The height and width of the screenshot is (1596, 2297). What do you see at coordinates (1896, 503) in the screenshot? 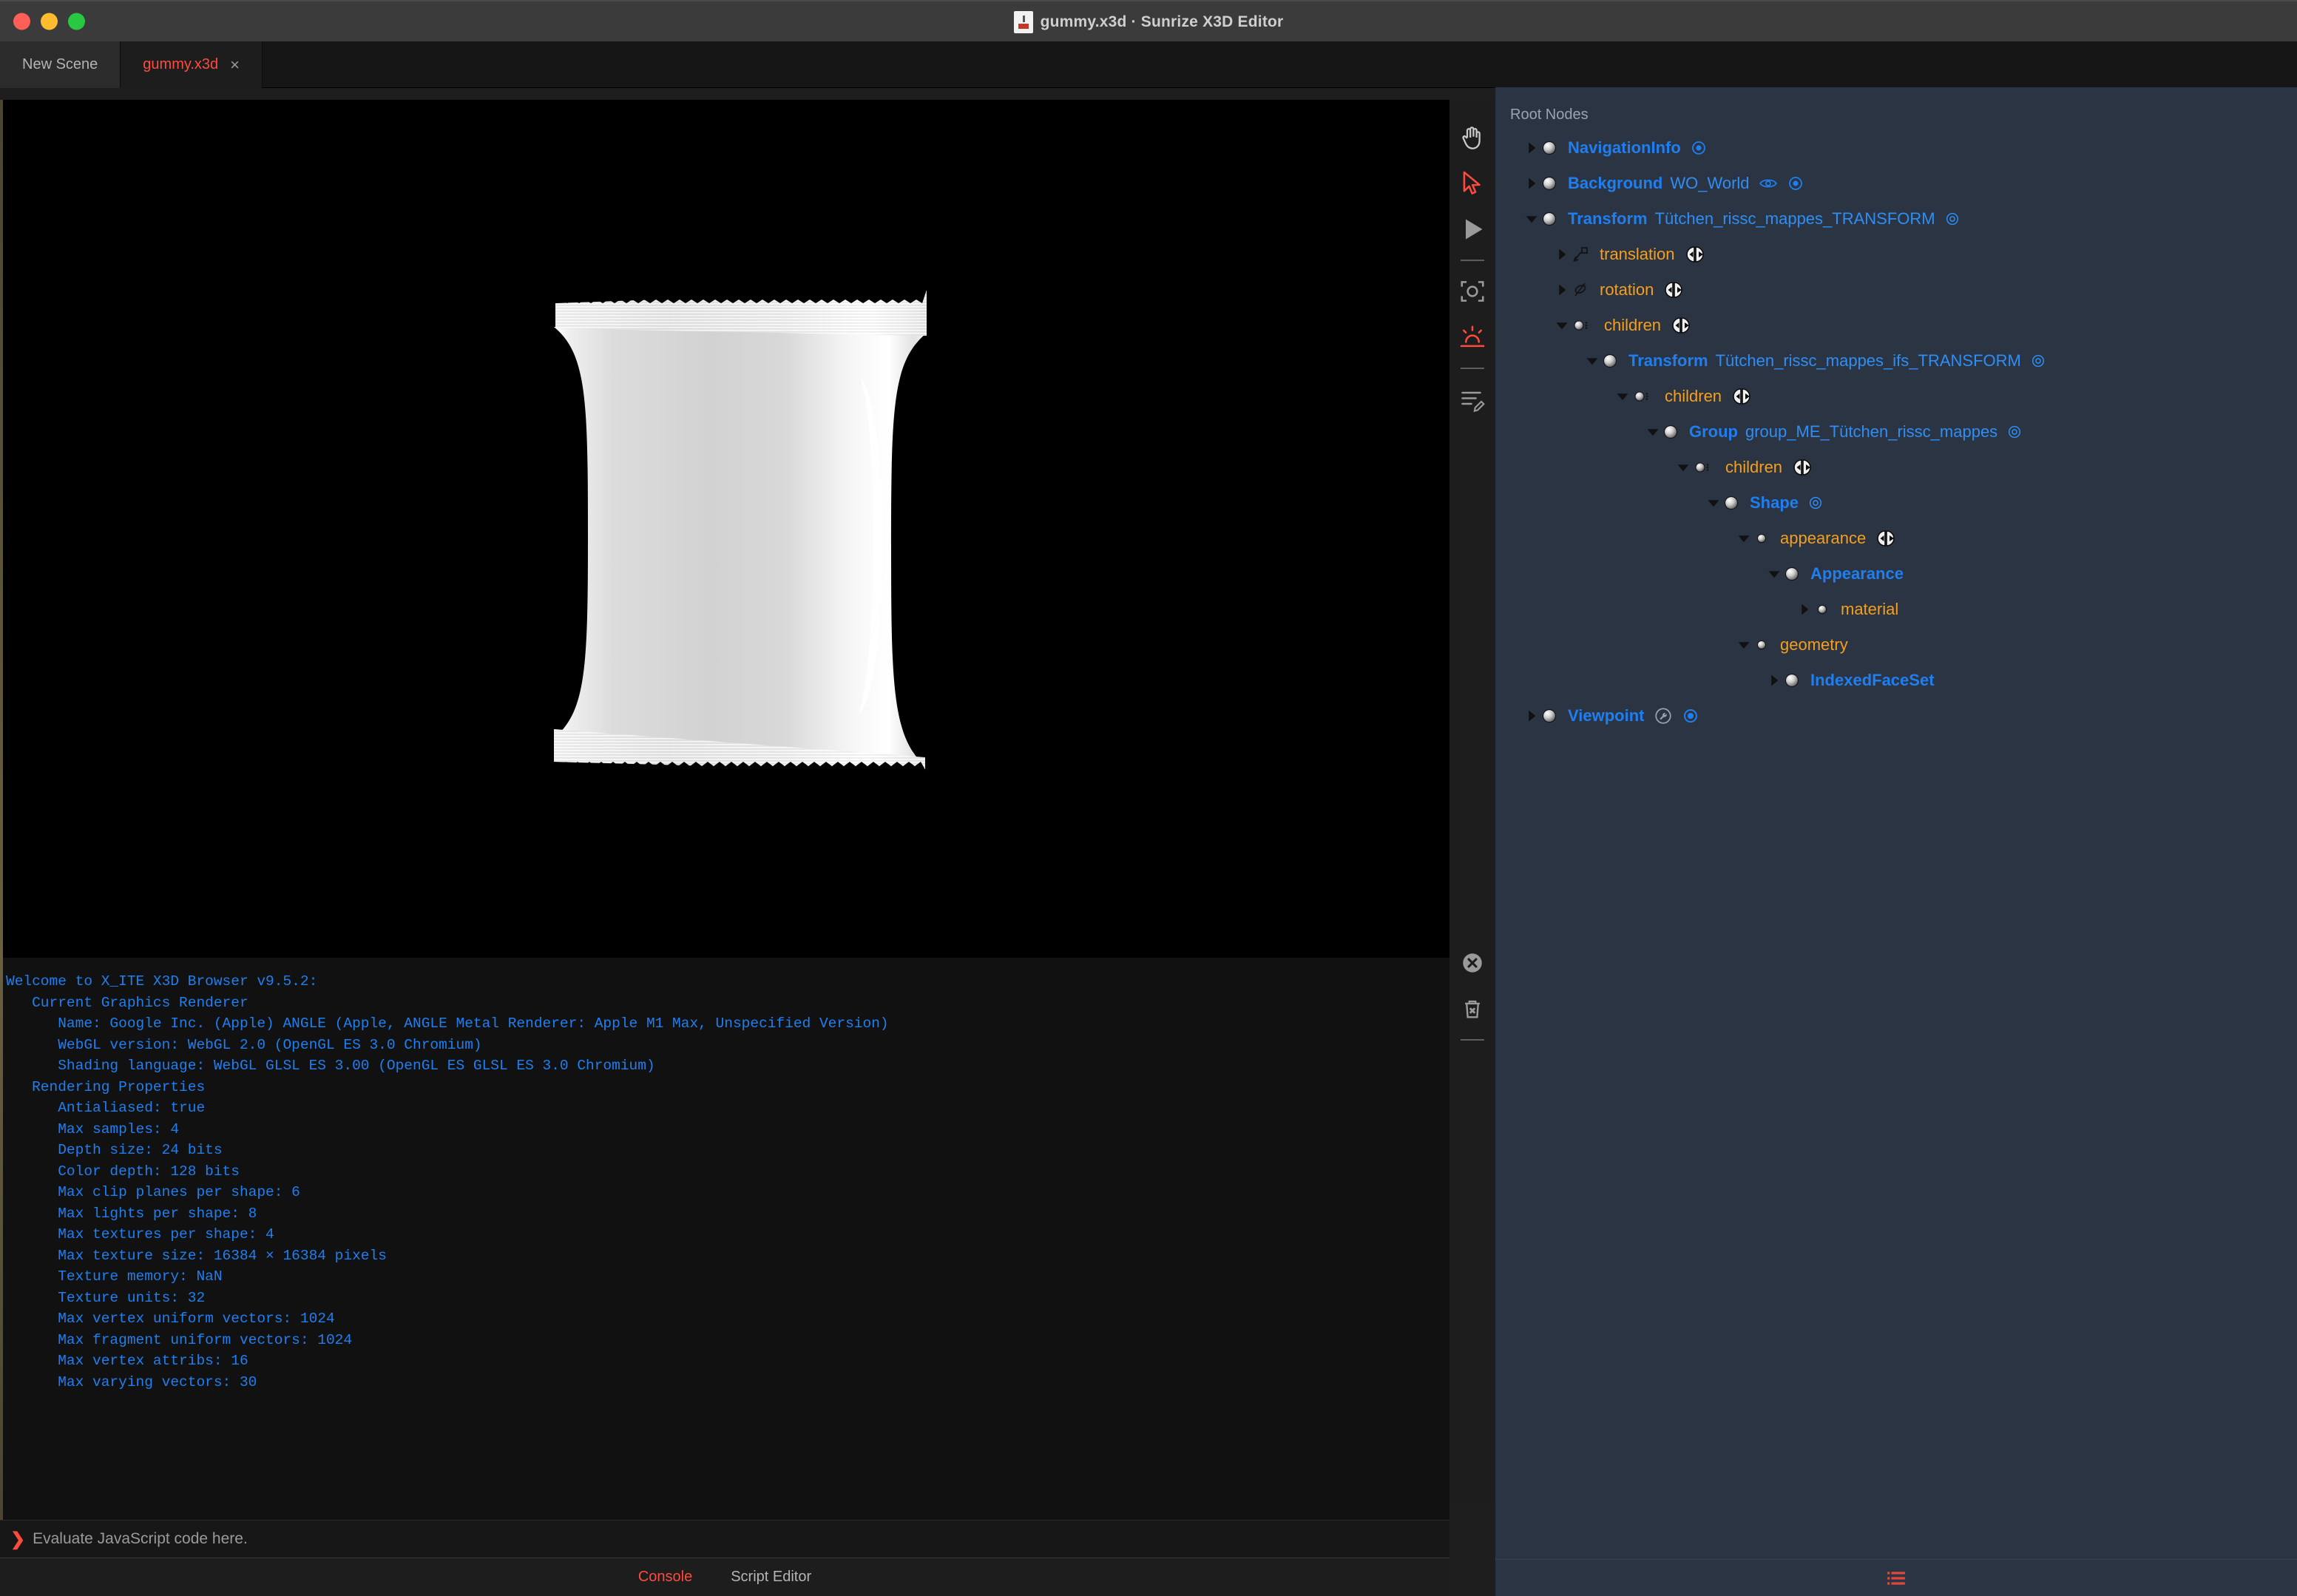
I see `tree-row: Shape` at bounding box center [1896, 503].